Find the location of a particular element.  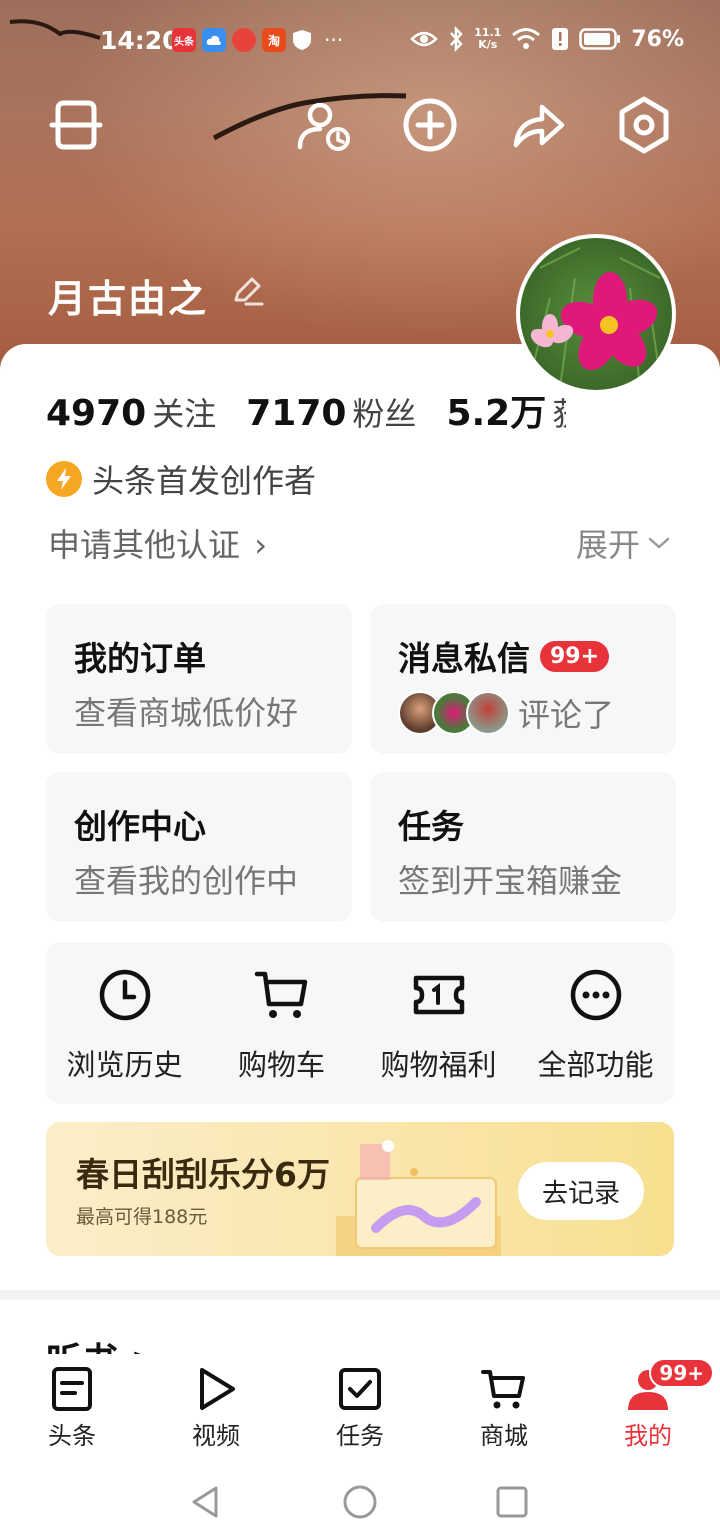

tool-shopping-welfare: 购物福利 is located at coordinates (438, 1023).